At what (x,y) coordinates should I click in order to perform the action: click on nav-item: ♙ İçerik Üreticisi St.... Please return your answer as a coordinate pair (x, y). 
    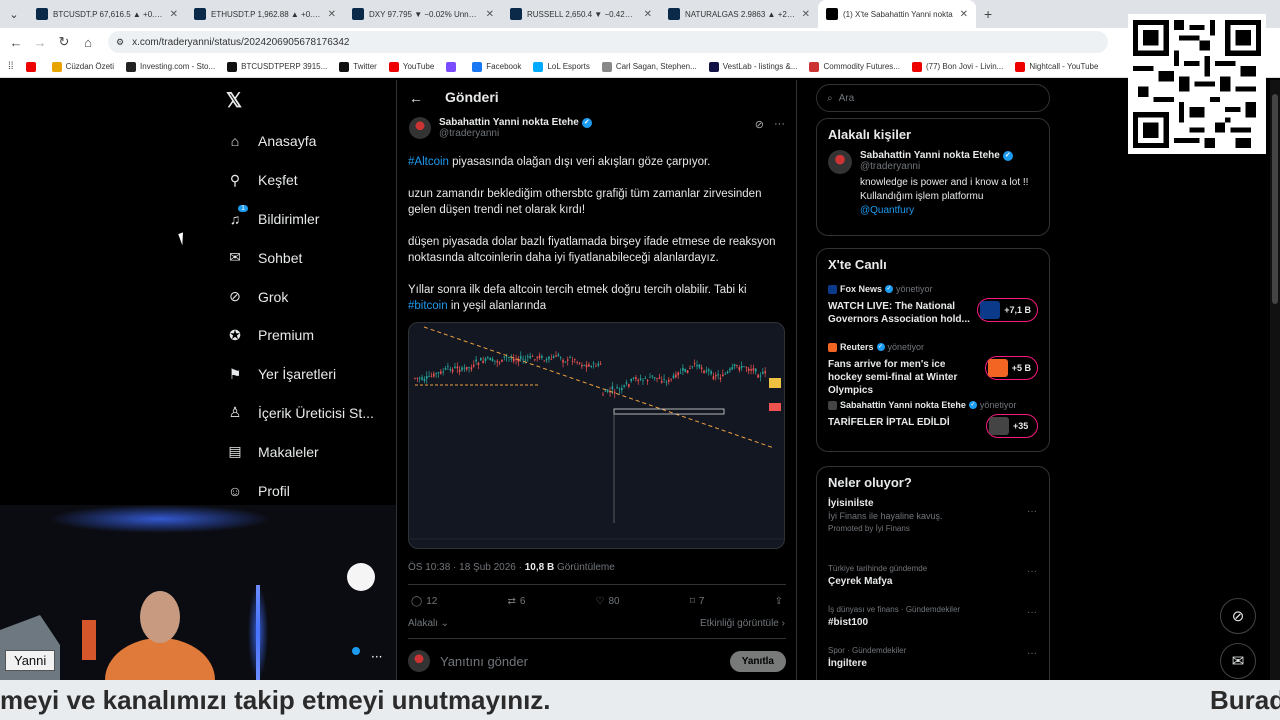
    Looking at the image, I should click on (306, 413).